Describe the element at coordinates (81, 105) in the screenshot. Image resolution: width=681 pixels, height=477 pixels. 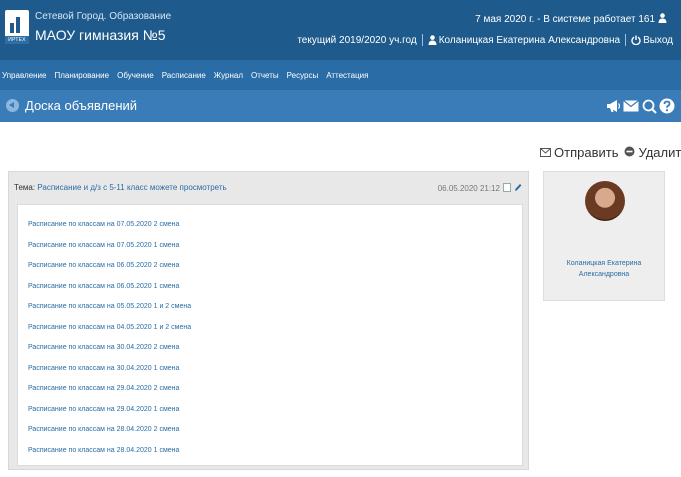
I see `page-title: Доска объявлений` at that location.